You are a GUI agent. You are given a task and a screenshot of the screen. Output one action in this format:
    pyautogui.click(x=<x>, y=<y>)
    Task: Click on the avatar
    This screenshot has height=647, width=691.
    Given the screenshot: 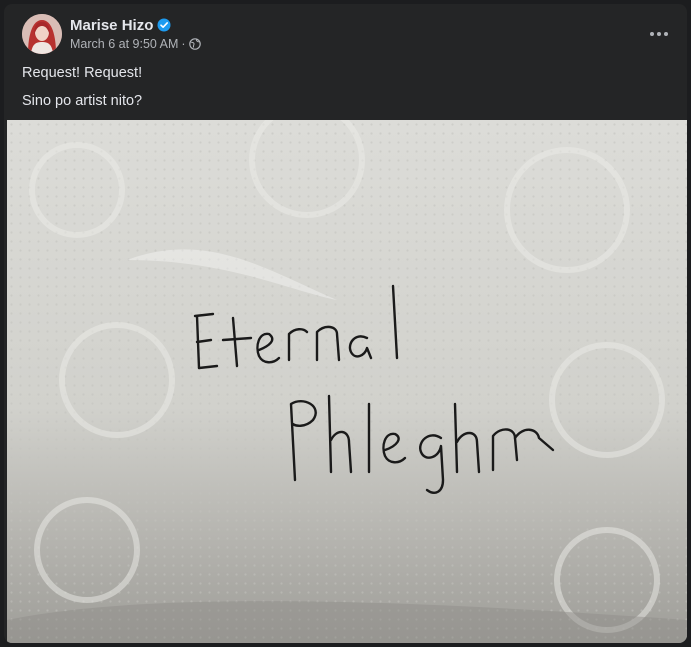 What is the action you would take?
    pyautogui.click(x=42, y=34)
    